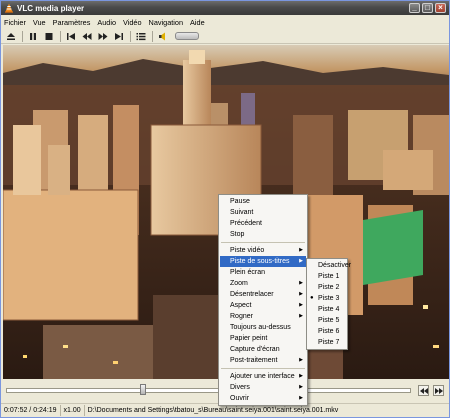 The image size is (450, 418). I want to click on stop-button, so click(49, 36).